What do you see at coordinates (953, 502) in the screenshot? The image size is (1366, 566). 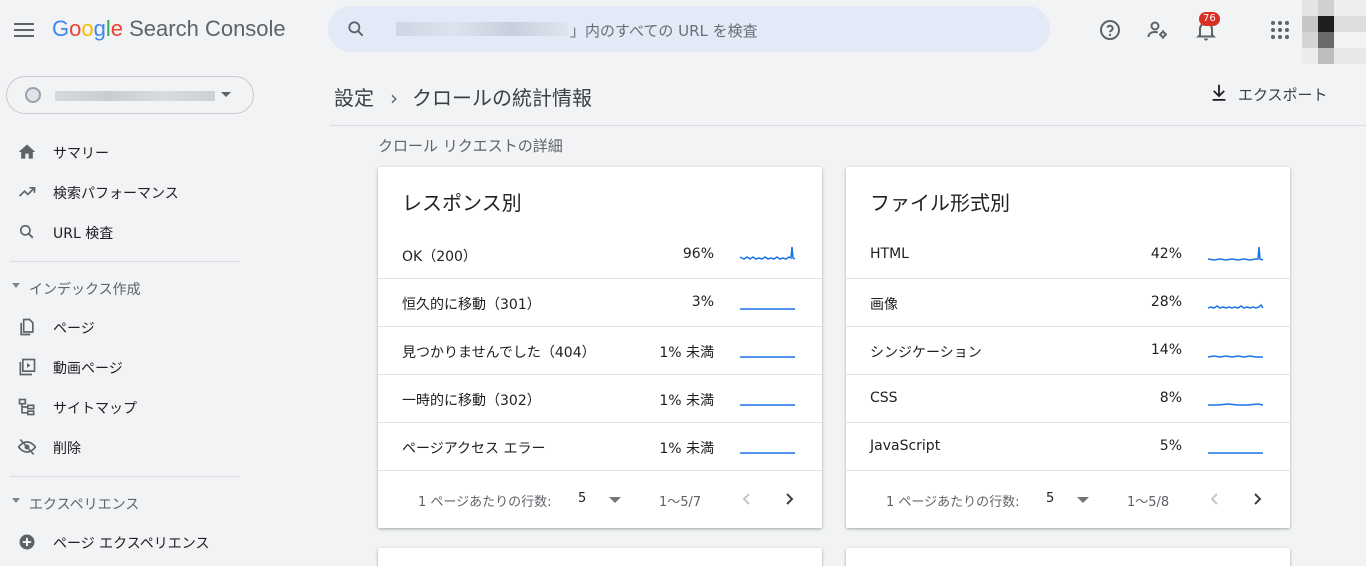 I see `rows-per-page-label: 1 ページあたりの行数:` at bounding box center [953, 502].